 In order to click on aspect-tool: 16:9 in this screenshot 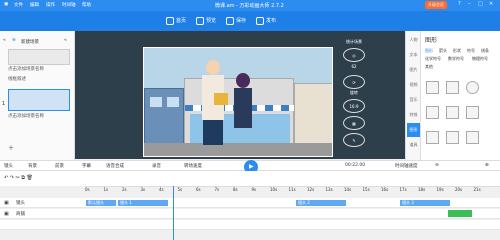, I will do `click(354, 106)`.